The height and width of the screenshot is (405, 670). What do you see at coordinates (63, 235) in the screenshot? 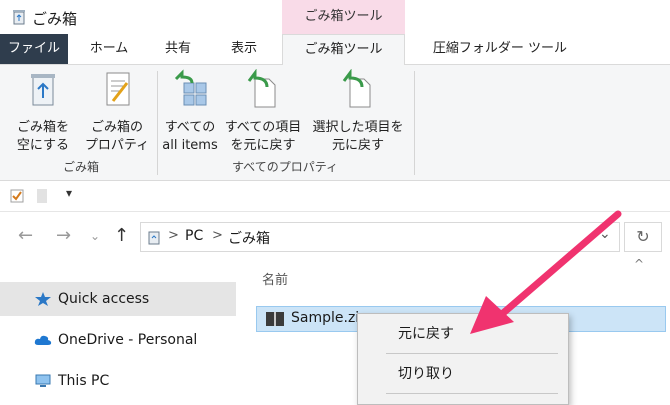
I see `forward-arrow-icon: →` at bounding box center [63, 235].